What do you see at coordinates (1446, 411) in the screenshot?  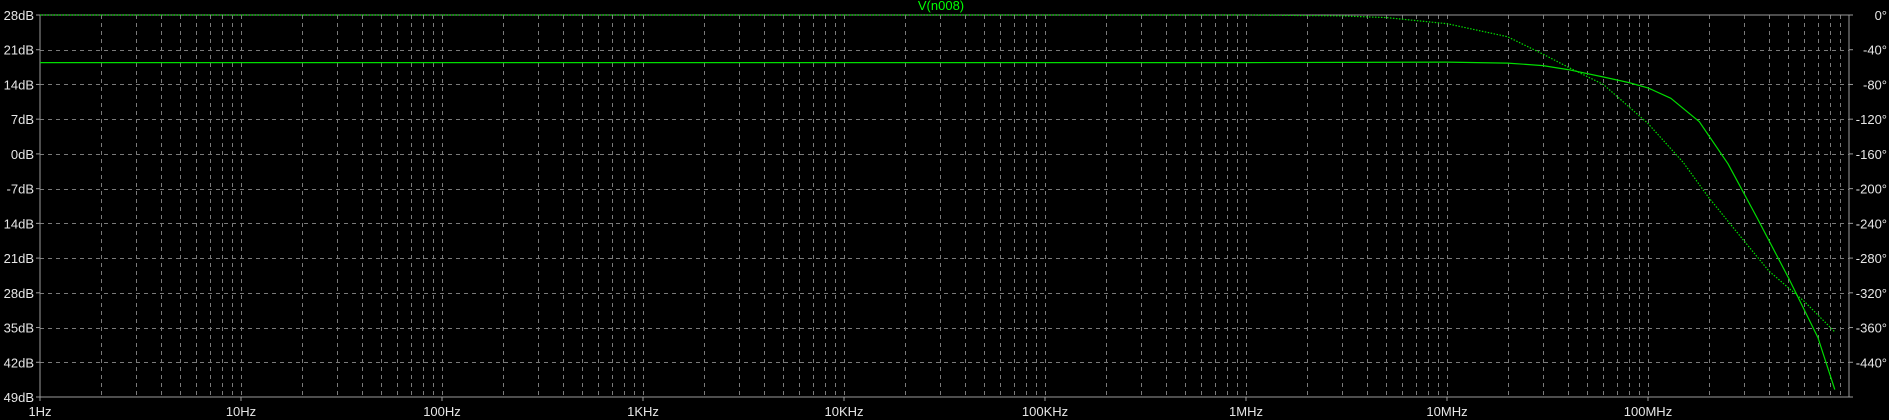 I see `x-tick-label: 10MHz` at bounding box center [1446, 411].